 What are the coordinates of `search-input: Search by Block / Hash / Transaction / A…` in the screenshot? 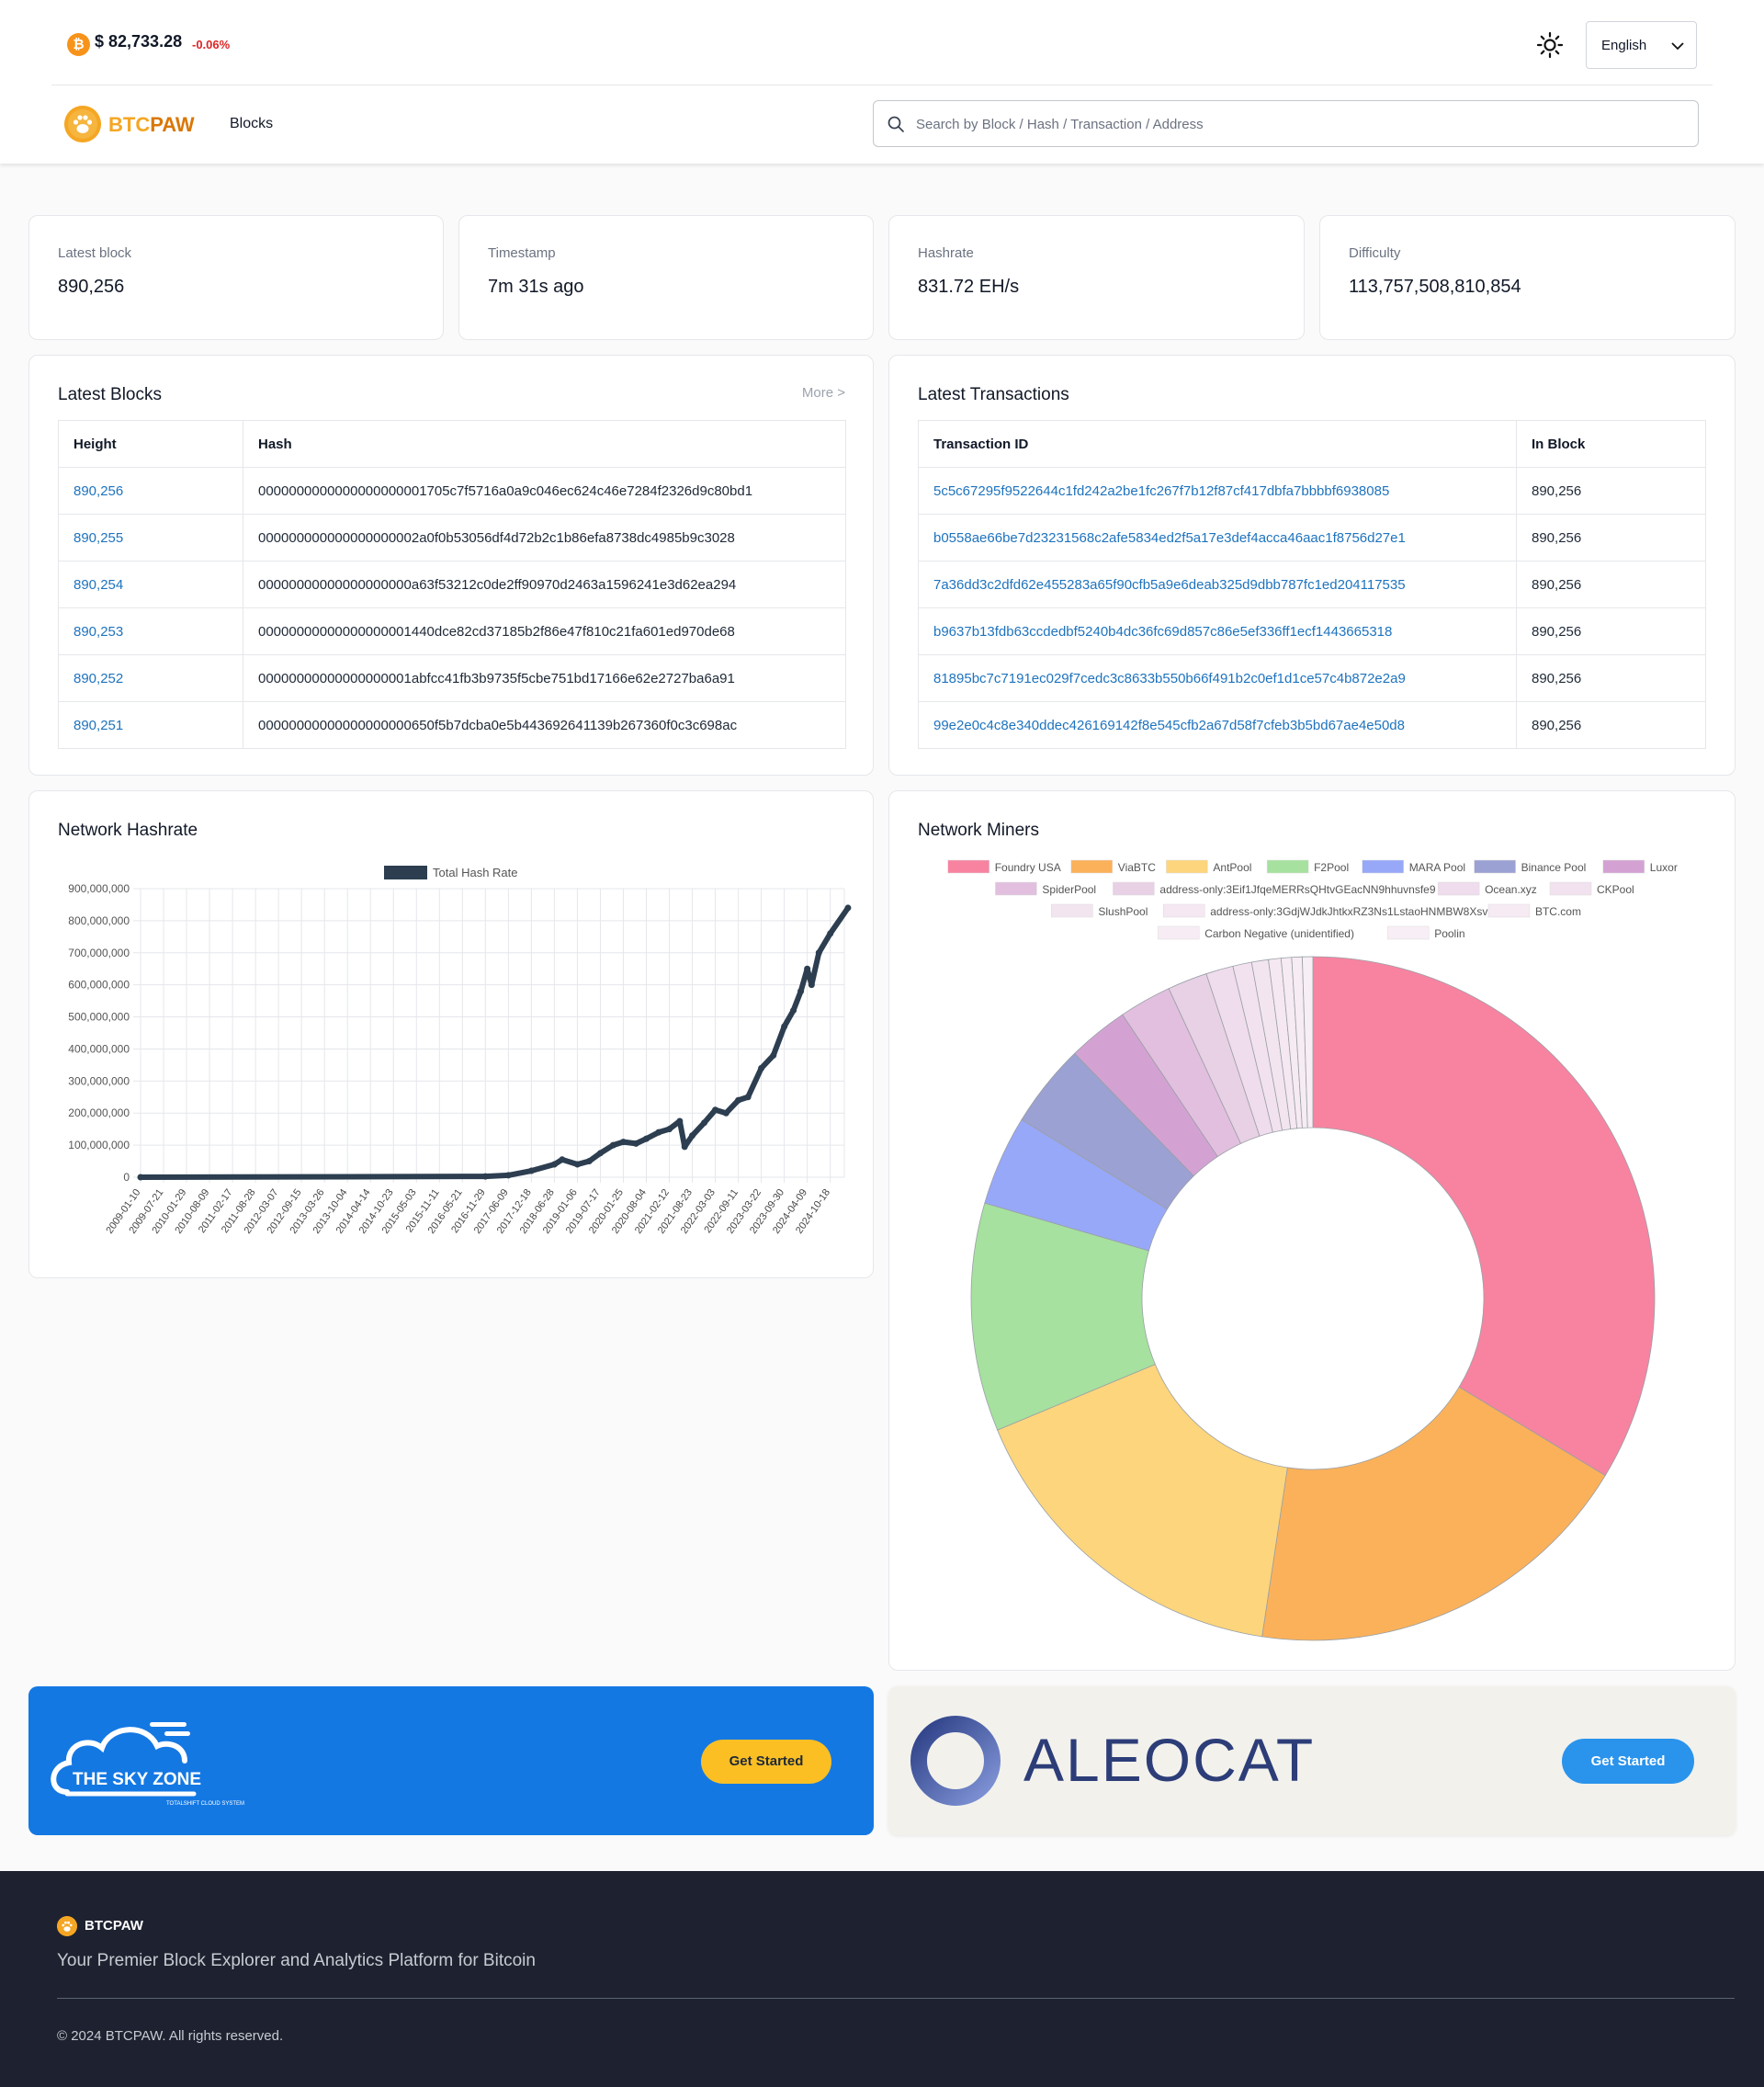 It's located at (1060, 124).